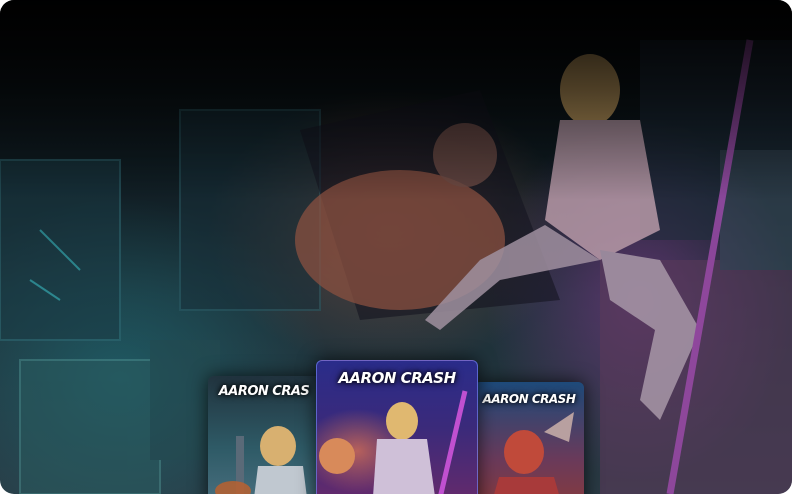 The width and height of the screenshot is (792, 494). Describe the element at coordinates (397, 378) in the screenshot. I see `card-title-center: AARON CRASH` at that location.